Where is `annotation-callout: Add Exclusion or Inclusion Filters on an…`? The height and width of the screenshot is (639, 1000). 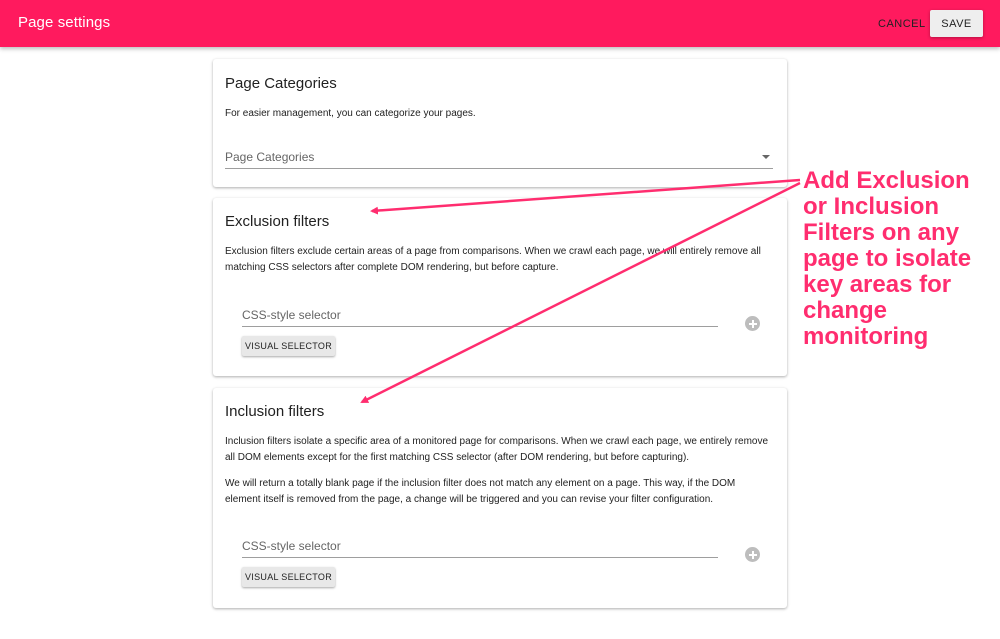
annotation-callout: Add Exclusion or Inclusion Filters on an… is located at coordinates (887, 258).